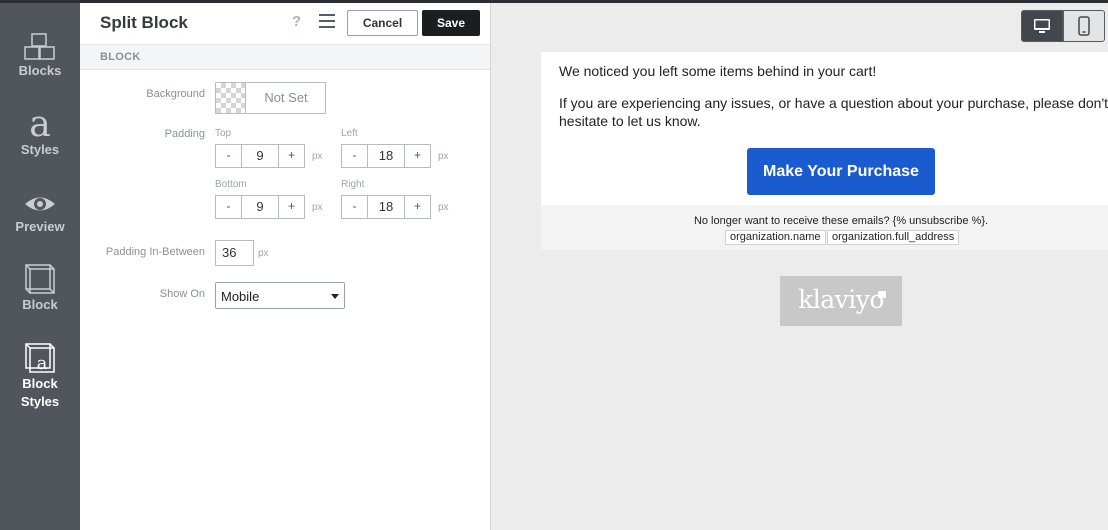 This screenshot has height=530, width=1108. I want to click on padding-between-label: Padding In-Between, so click(155, 252).